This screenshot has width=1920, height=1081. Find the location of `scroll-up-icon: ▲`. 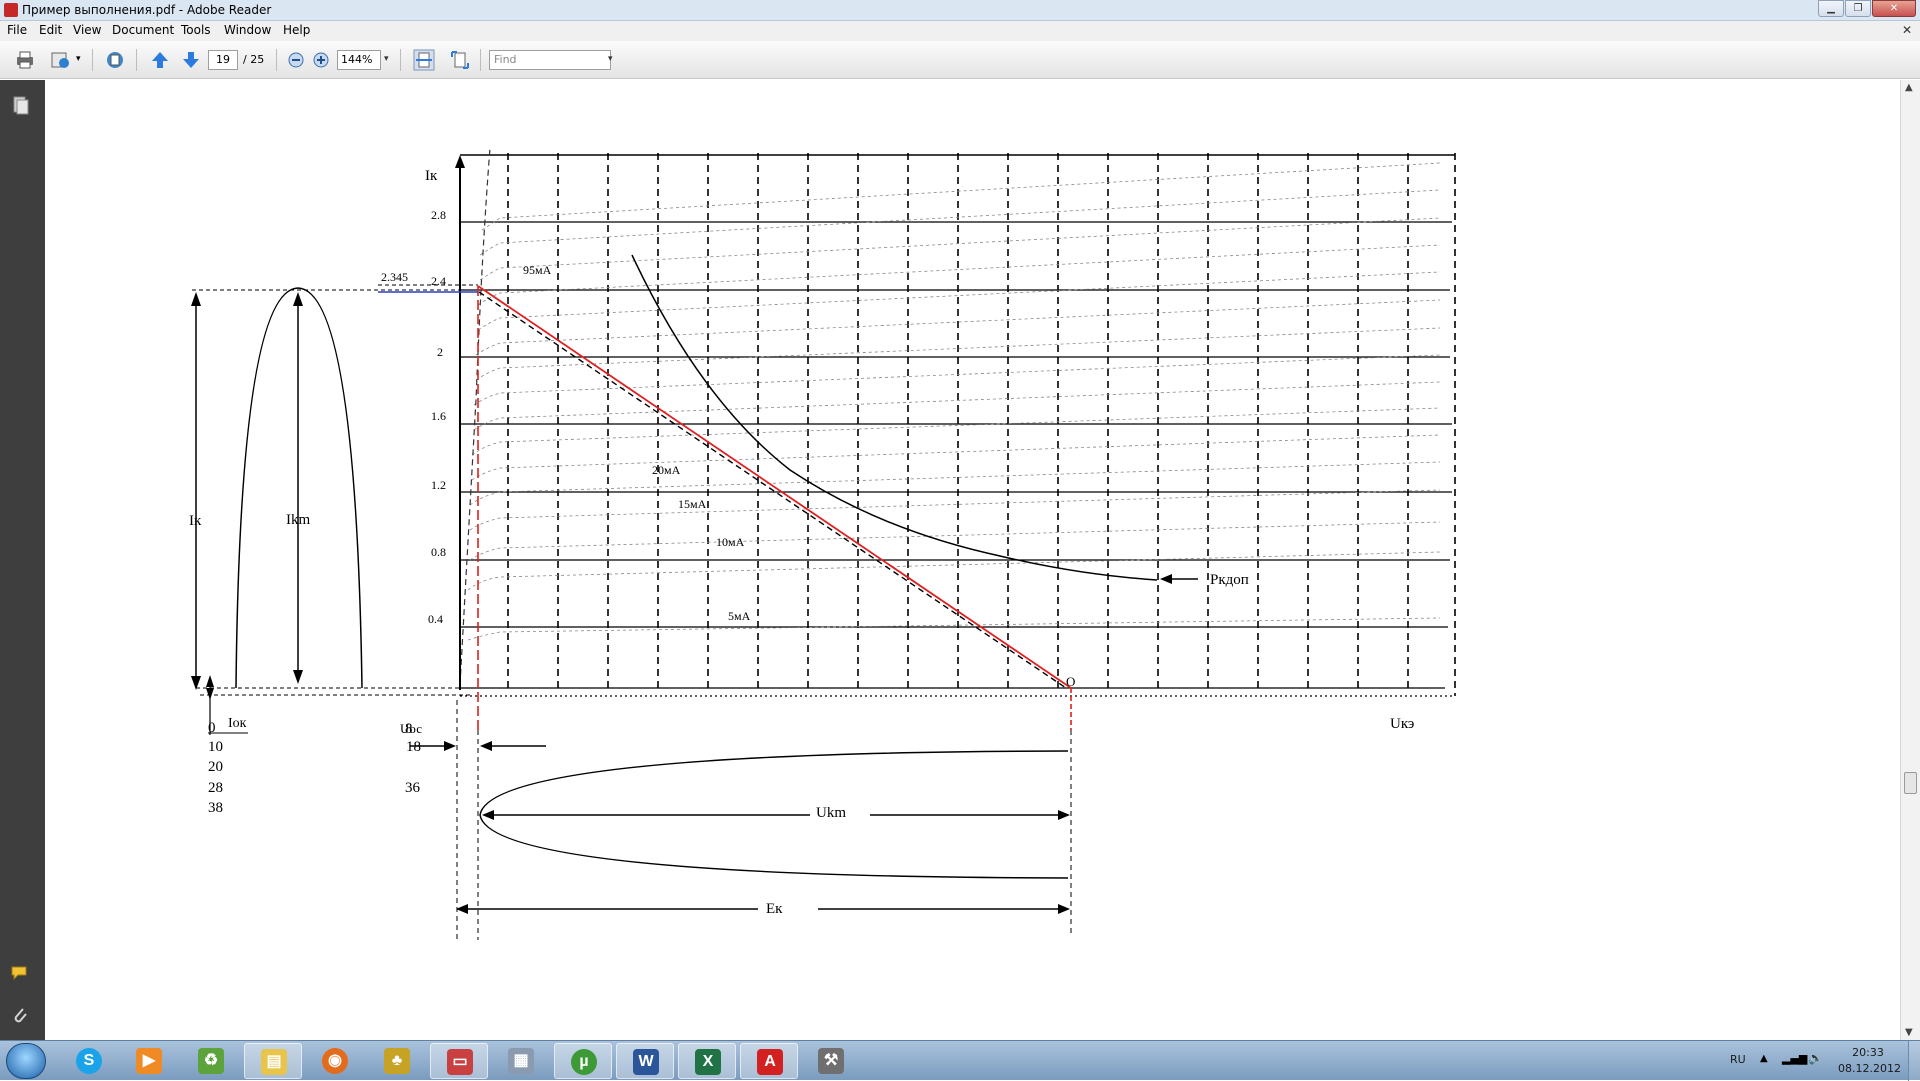

scroll-up-icon: ▲ is located at coordinates (1909, 87).